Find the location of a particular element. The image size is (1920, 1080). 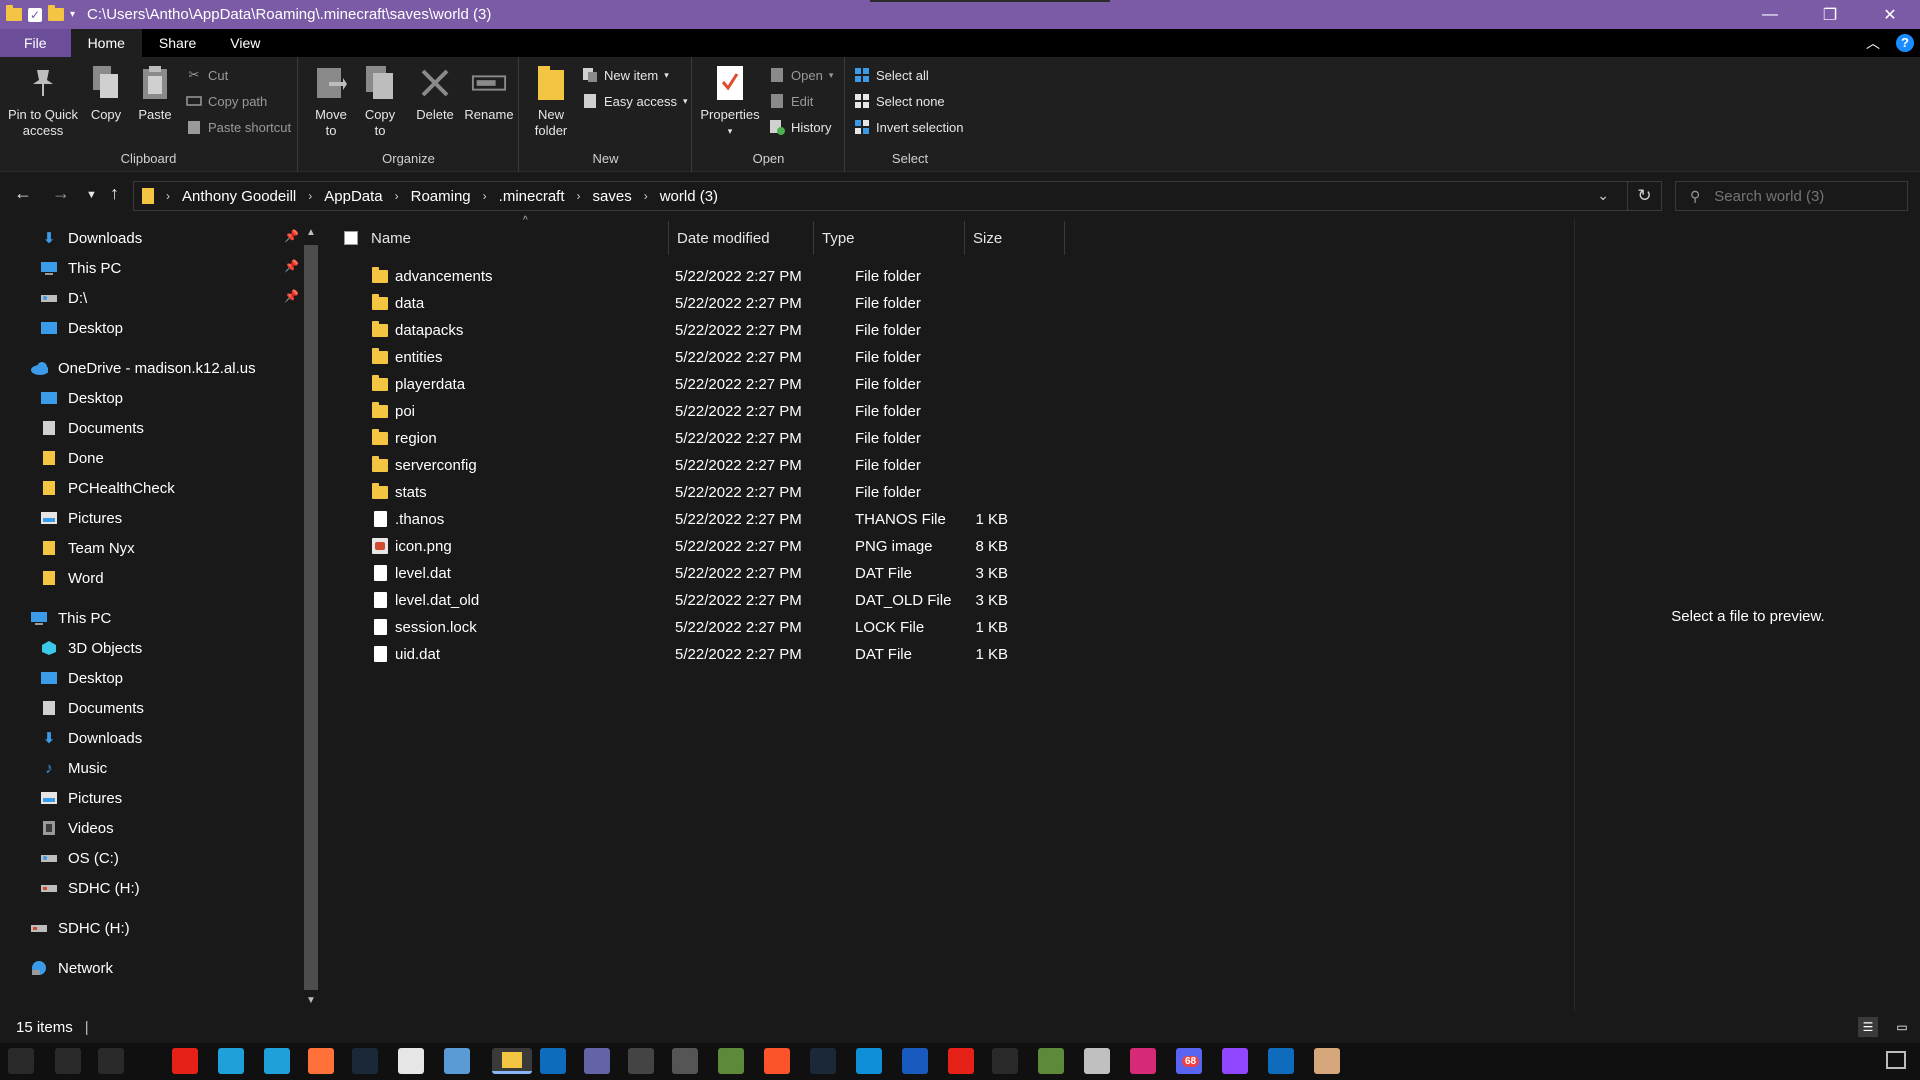

pin-icon: 📌 is located at coordinates (291, 266).